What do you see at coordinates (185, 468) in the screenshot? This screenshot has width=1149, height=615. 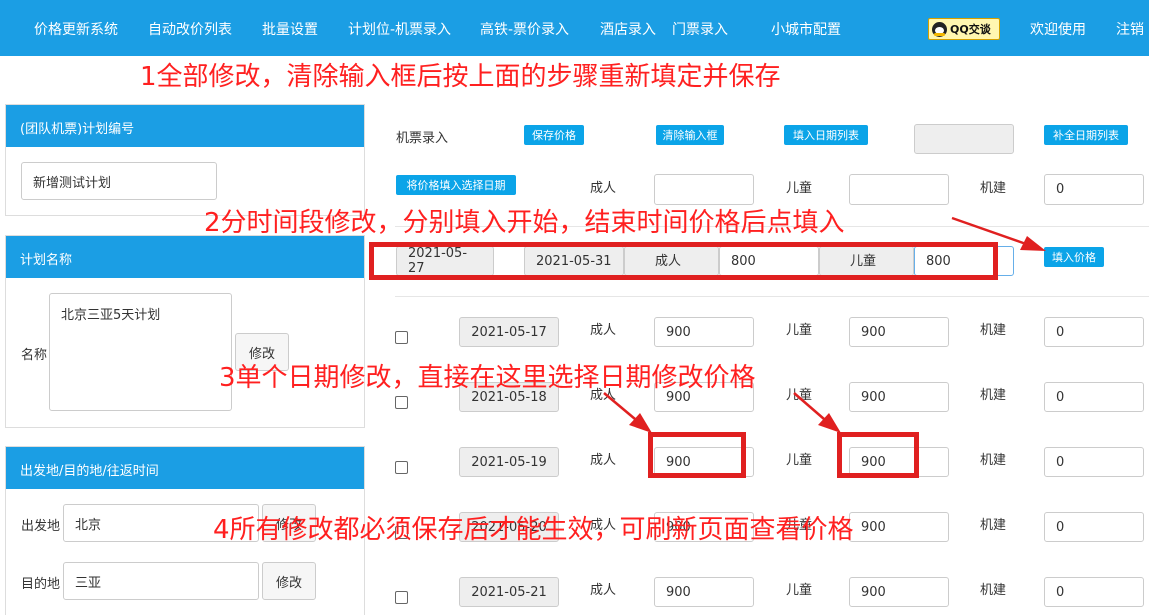 I see `route-title: 出发地/目的地/往返时间` at bounding box center [185, 468].